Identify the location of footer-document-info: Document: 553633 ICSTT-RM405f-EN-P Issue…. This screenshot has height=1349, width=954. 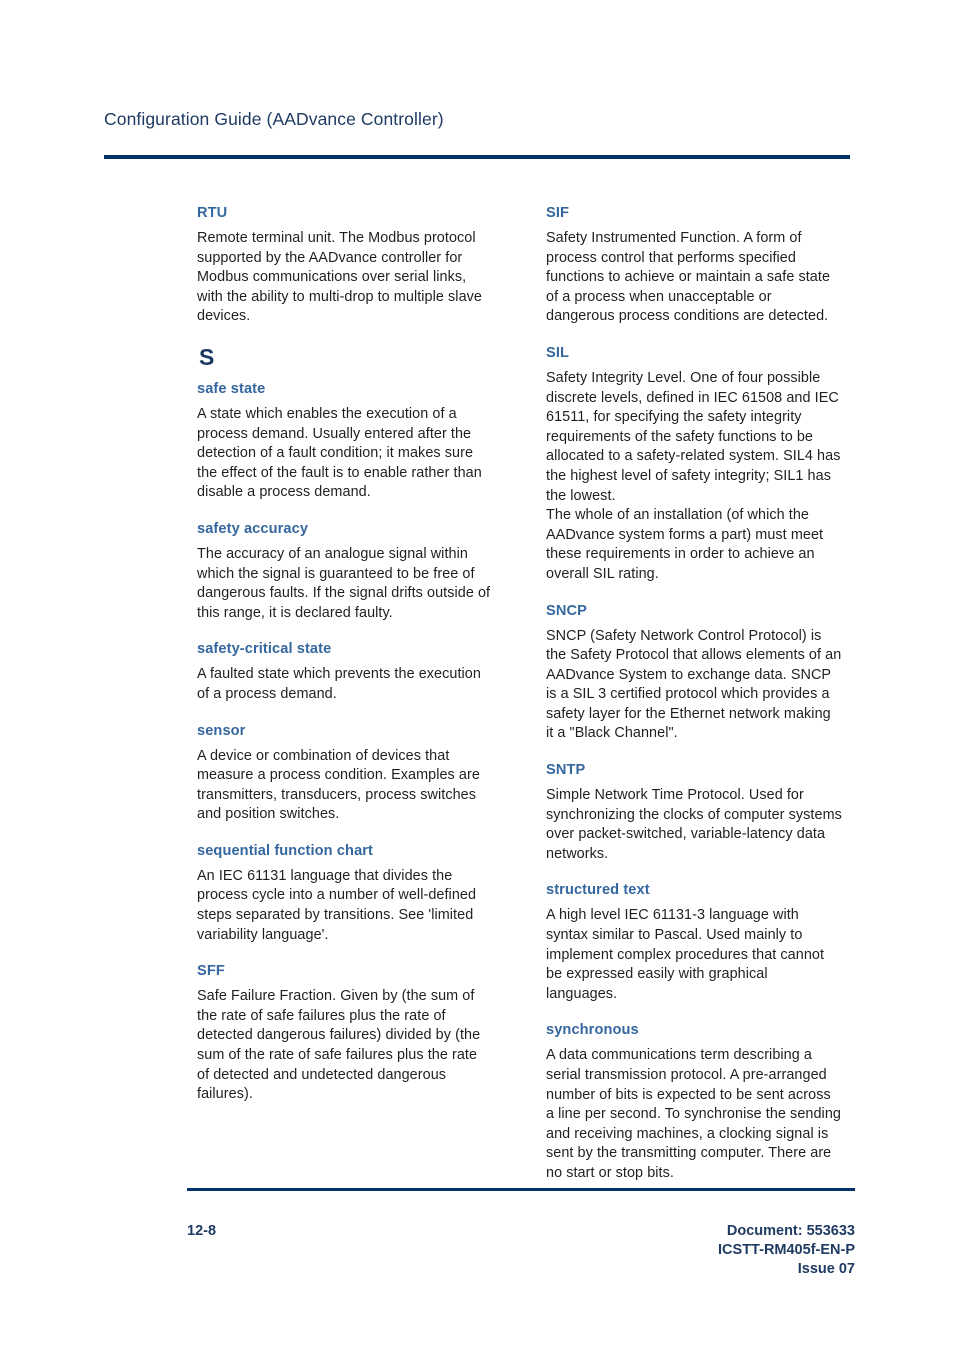
(786, 1250).